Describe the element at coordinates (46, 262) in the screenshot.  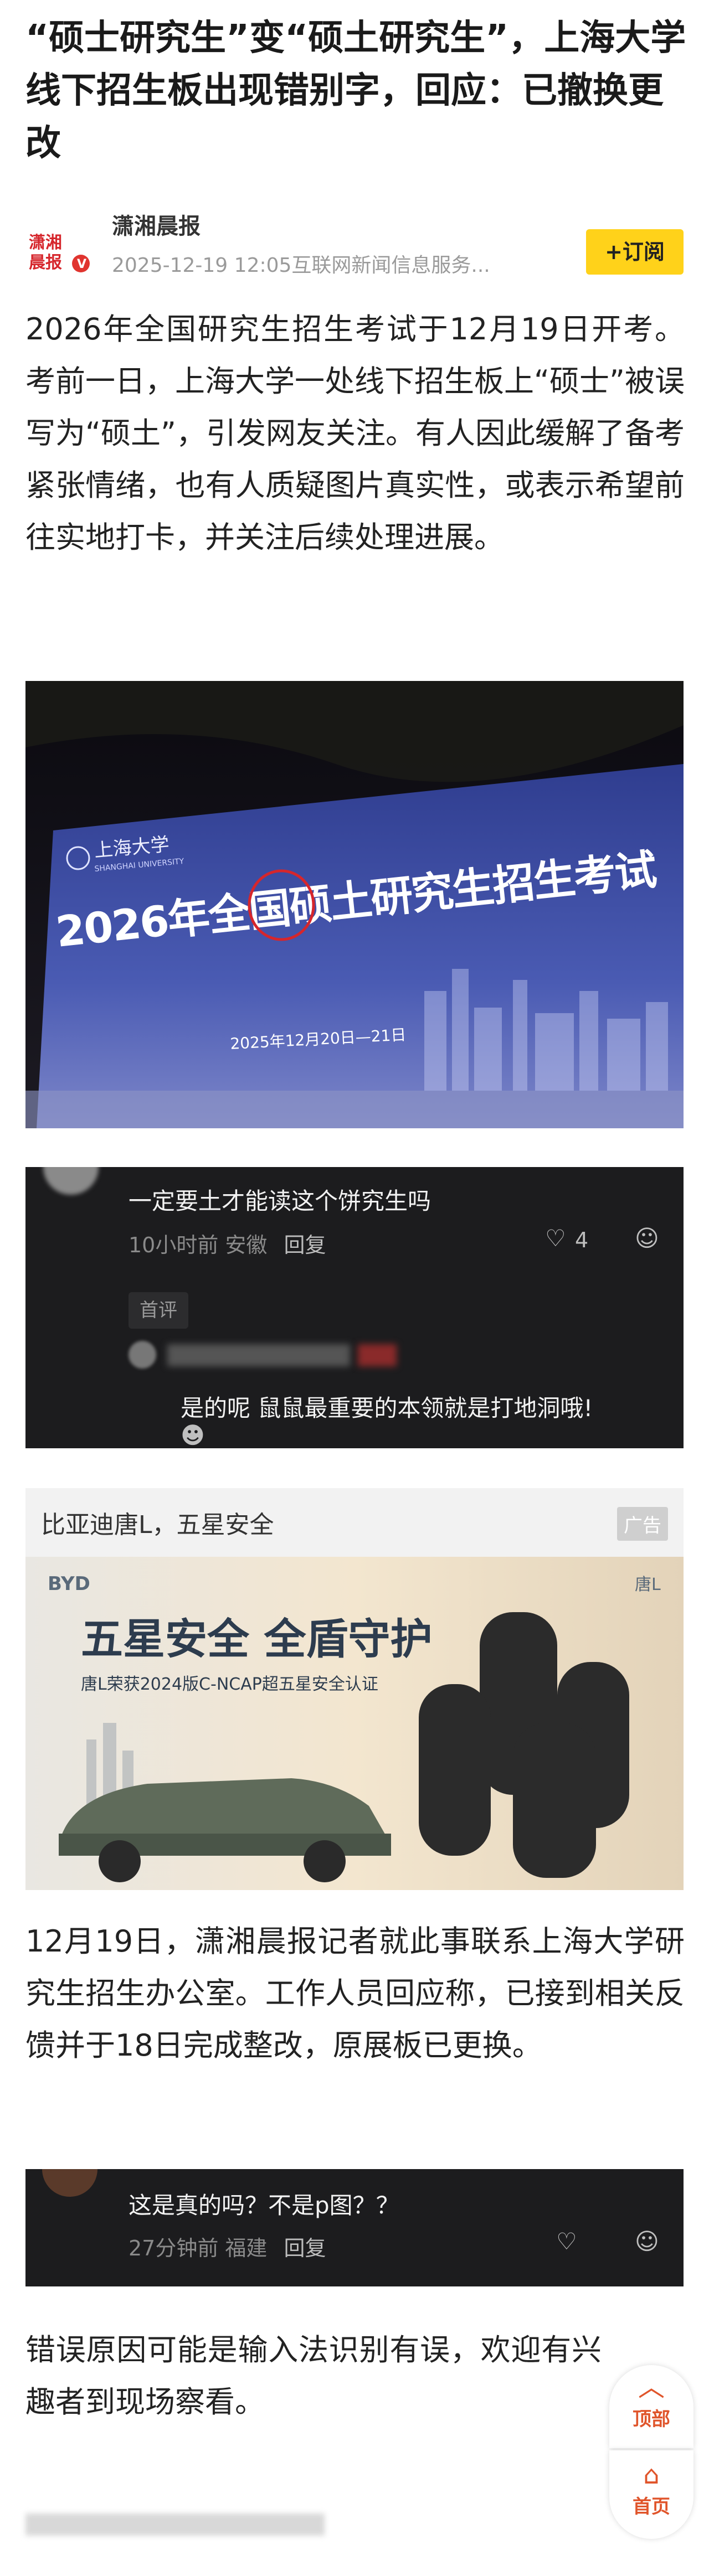
I see `logo-text-2: 晨报` at that location.